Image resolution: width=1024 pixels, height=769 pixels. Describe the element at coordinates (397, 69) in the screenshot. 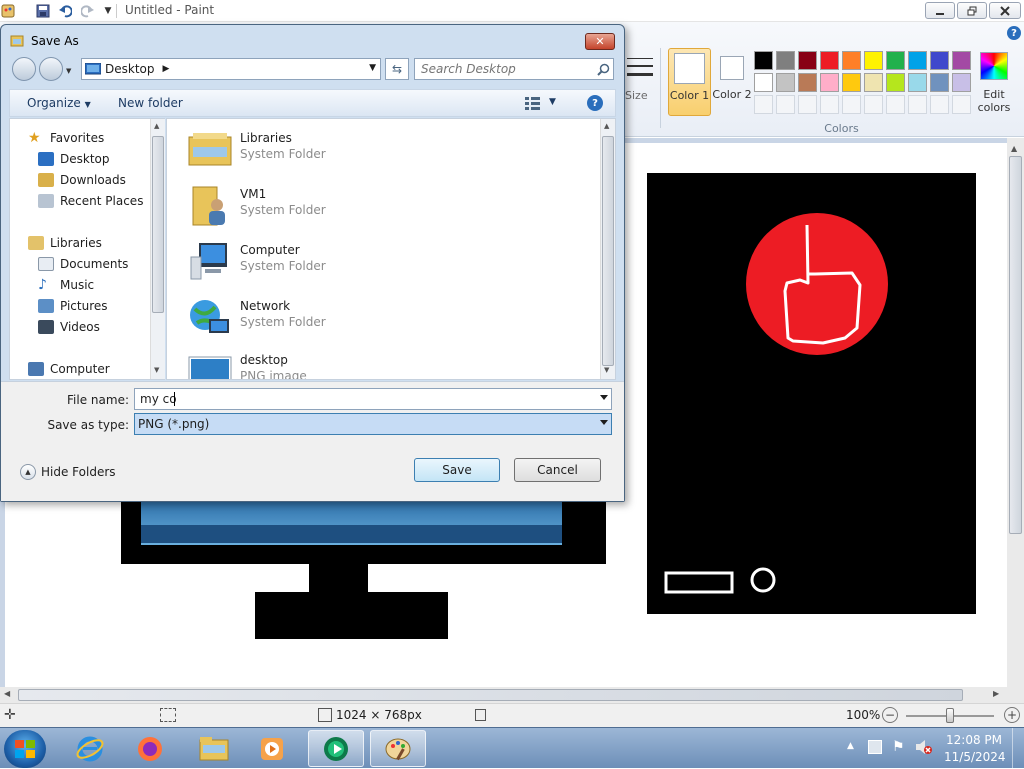

I see `refresh-button: ⇆` at that location.